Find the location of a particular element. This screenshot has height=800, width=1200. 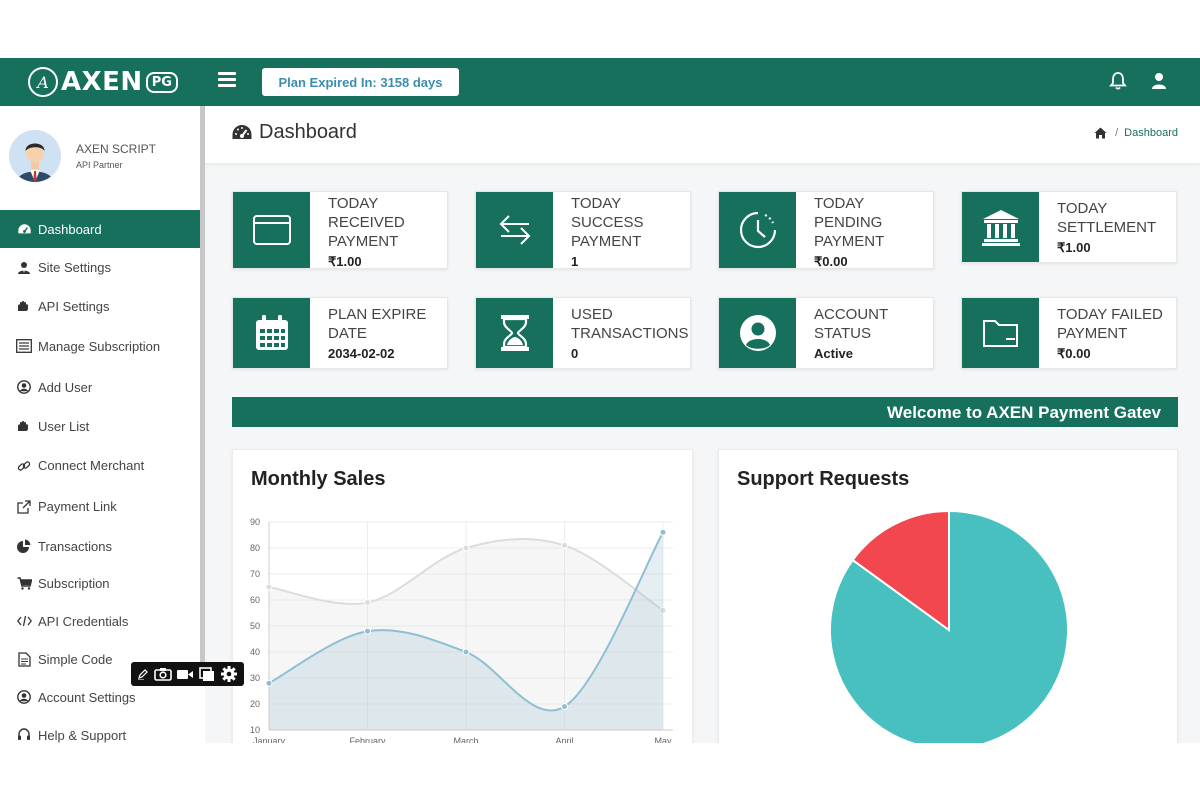

stat-card-plan-expire-date: PLAN EXPIRE DATE 2034-02-02 is located at coordinates (340, 333).